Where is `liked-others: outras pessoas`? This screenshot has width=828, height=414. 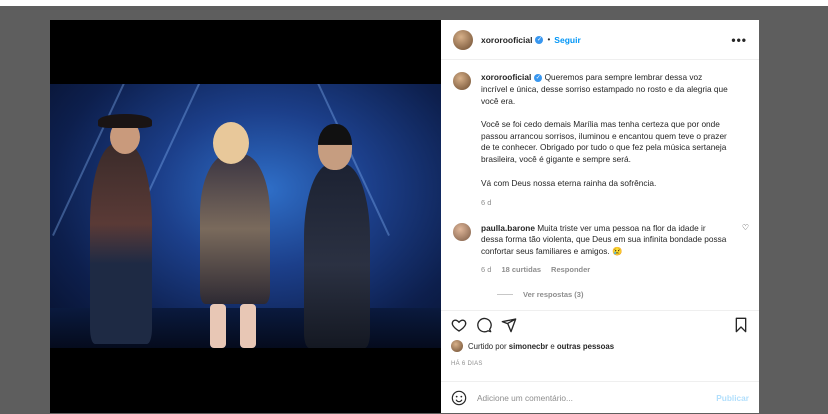 liked-others: outras pessoas is located at coordinates (585, 346).